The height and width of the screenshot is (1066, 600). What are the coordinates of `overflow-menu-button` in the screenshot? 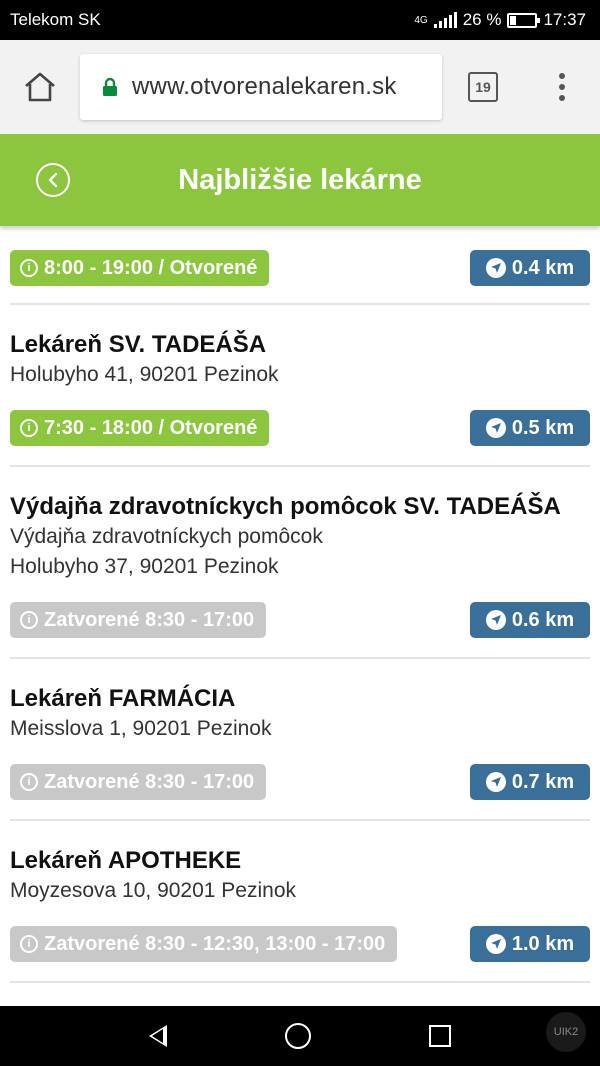 It's located at (562, 87).